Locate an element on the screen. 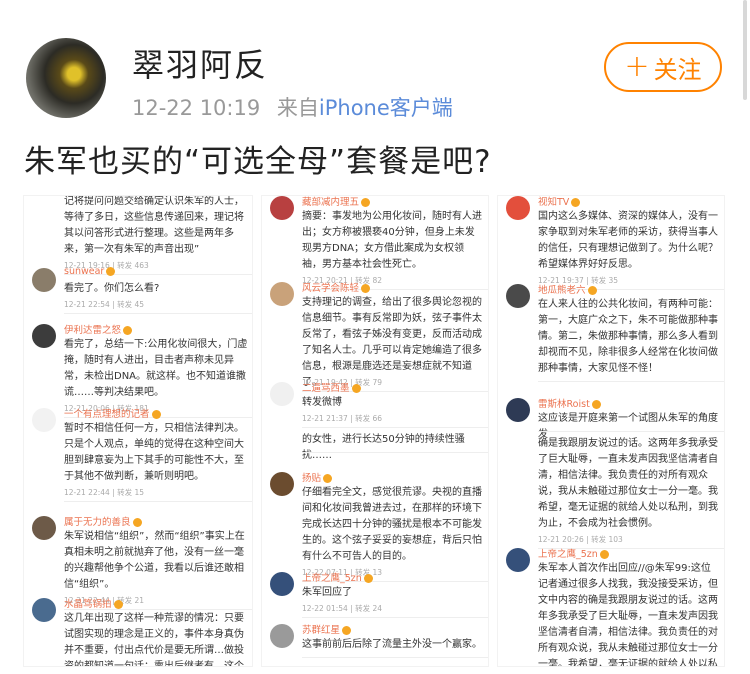 This screenshot has height=674, width=750. comment-text: 这事前前后后除了流量主外没一个赢家。 is located at coordinates (392, 644).